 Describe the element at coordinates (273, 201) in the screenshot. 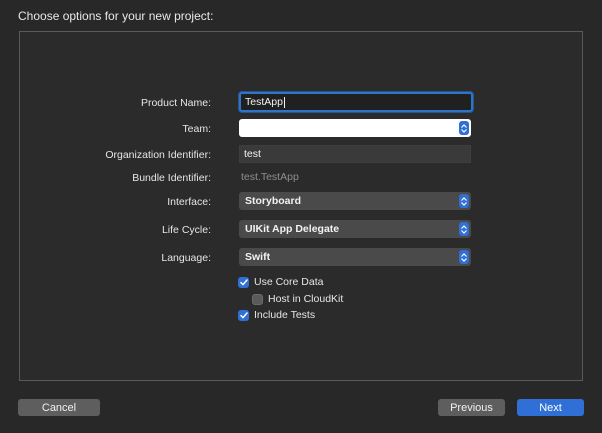

I see `interface-value: Storyboard` at that location.